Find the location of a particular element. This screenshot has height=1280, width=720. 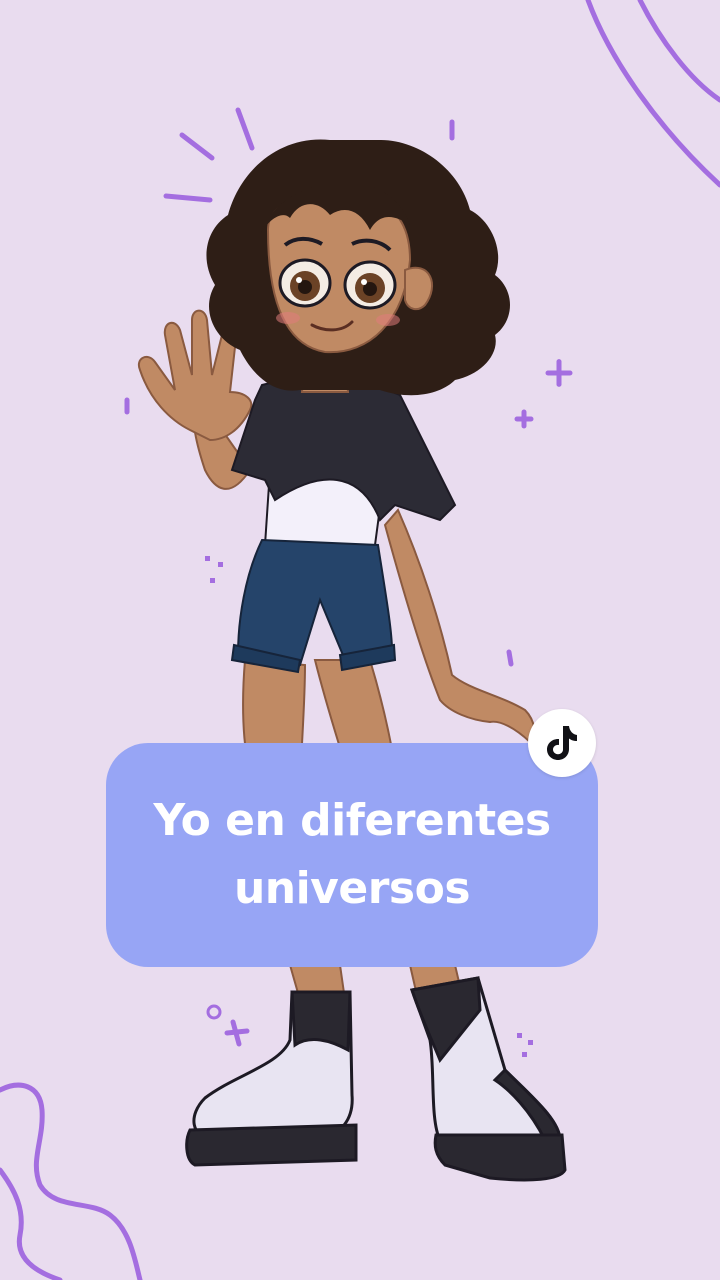

boots is located at coordinates (376, 1079).